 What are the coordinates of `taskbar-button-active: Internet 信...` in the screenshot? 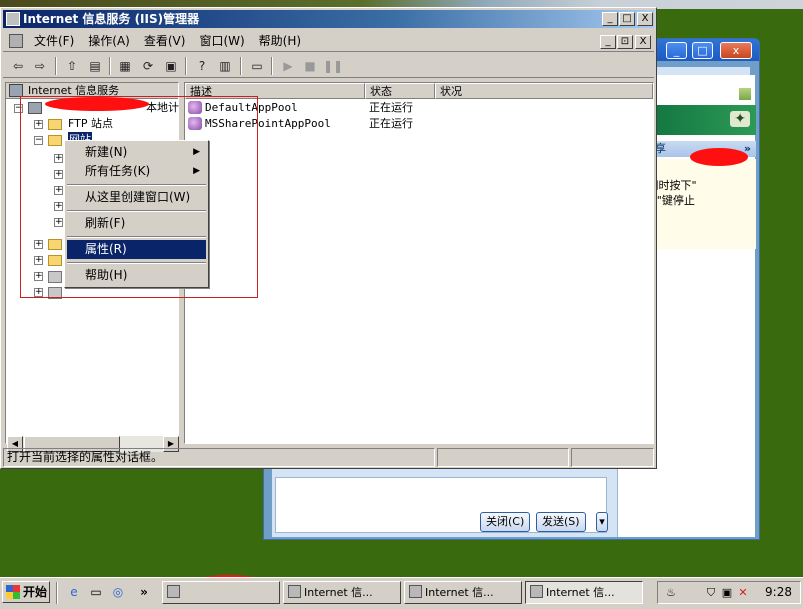 It's located at (584, 592).